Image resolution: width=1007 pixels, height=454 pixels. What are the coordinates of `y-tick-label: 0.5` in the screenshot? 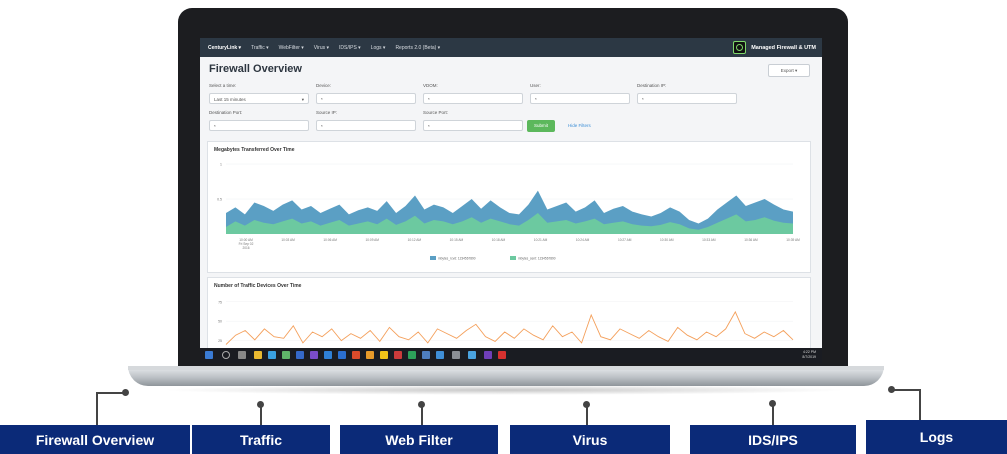 It's located at (219, 200).